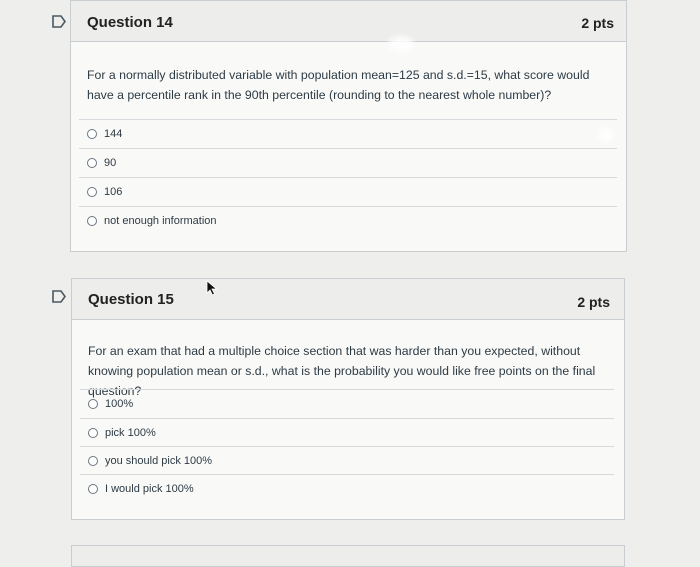 The image size is (700, 567). Describe the element at coordinates (159, 461) in the screenshot. I see `answer-label: you should pick 100%` at that location.